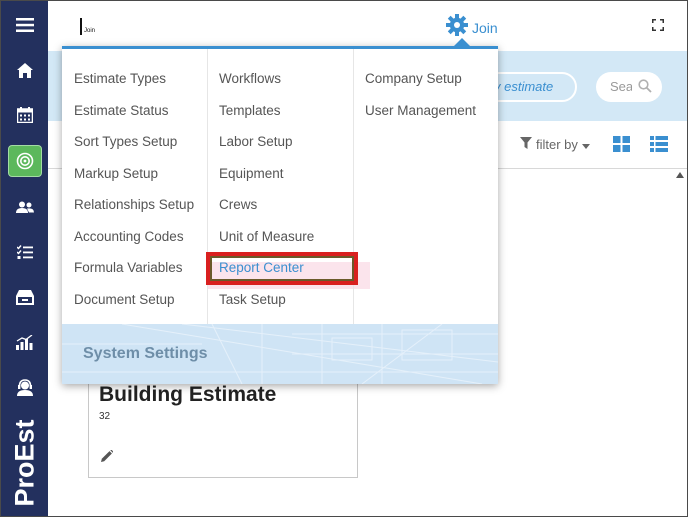 Image resolution: width=688 pixels, height=517 pixels. What do you see at coordinates (256, 141) in the screenshot?
I see `menu-item-labor-setup: Labor Setup` at bounding box center [256, 141].